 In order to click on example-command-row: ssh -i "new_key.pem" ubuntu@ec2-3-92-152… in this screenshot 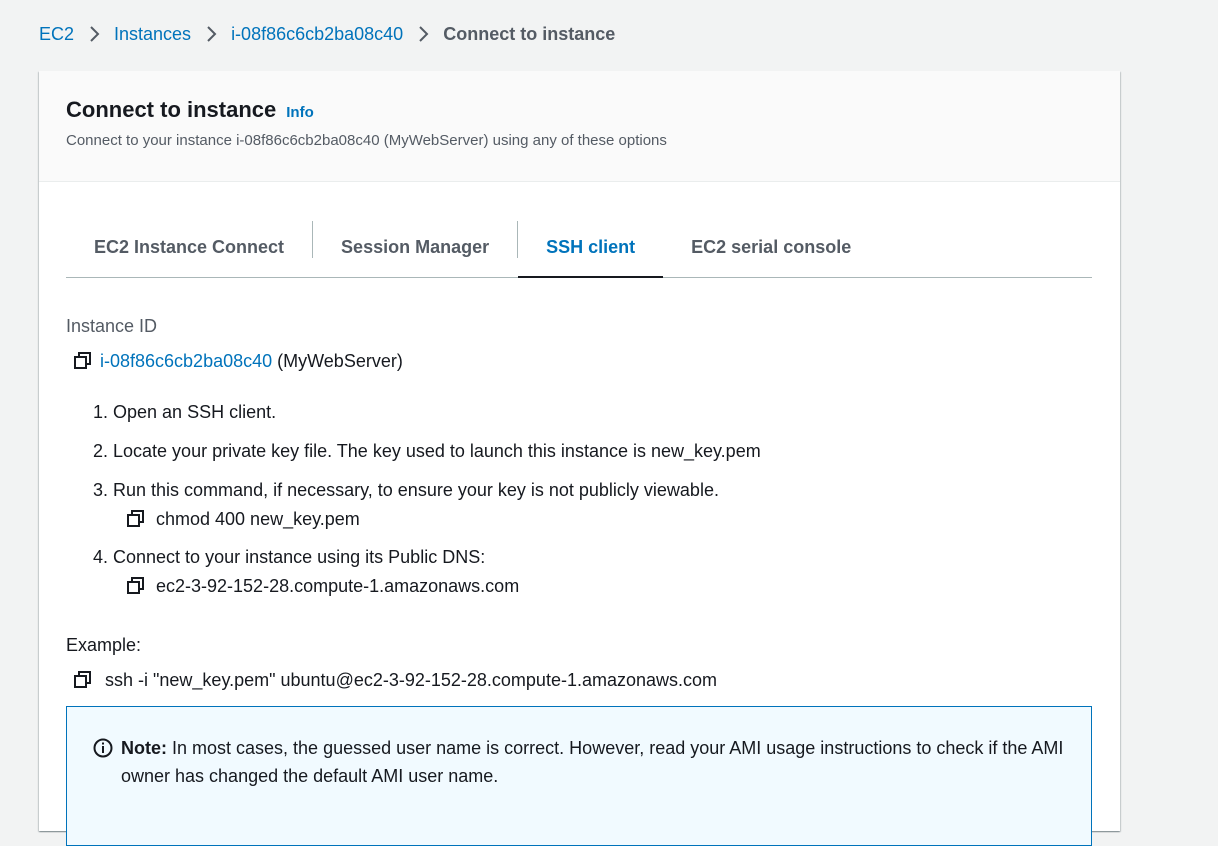, I will do `click(579, 680)`.